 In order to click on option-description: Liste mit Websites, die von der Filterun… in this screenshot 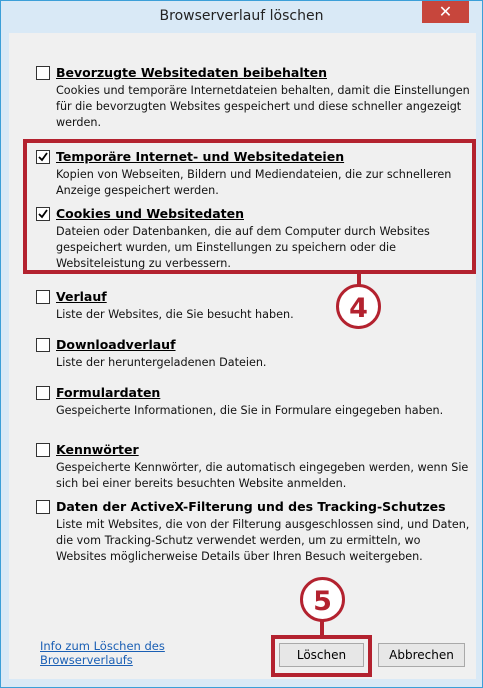, I will do `click(263, 540)`.